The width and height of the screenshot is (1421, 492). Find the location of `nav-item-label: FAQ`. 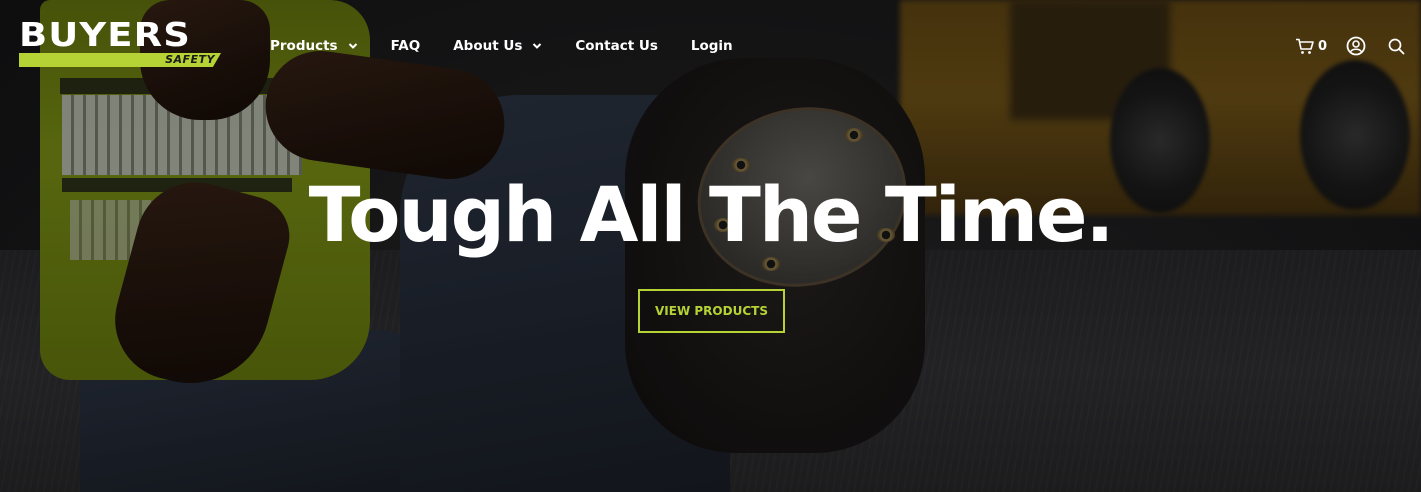

nav-item-label: FAQ is located at coordinates (405, 46).